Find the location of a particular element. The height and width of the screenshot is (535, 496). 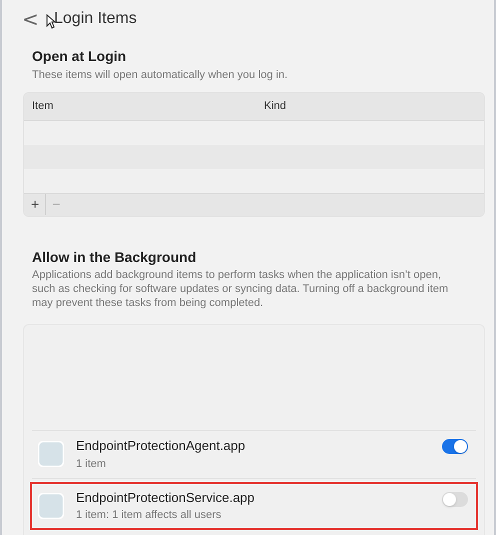

section-description: Applications add background items to perform tasks when the application isn’t open, such as checking for software updates or syncing data. Turning off a background item may prevent these tasks from being completed. is located at coordinates (241, 289).